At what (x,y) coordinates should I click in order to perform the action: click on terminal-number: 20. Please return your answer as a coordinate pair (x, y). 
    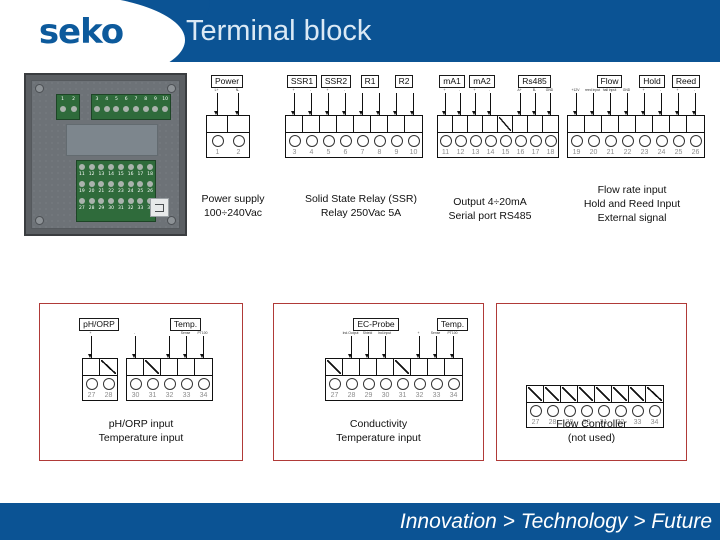
    Looking at the image, I should click on (593, 152).